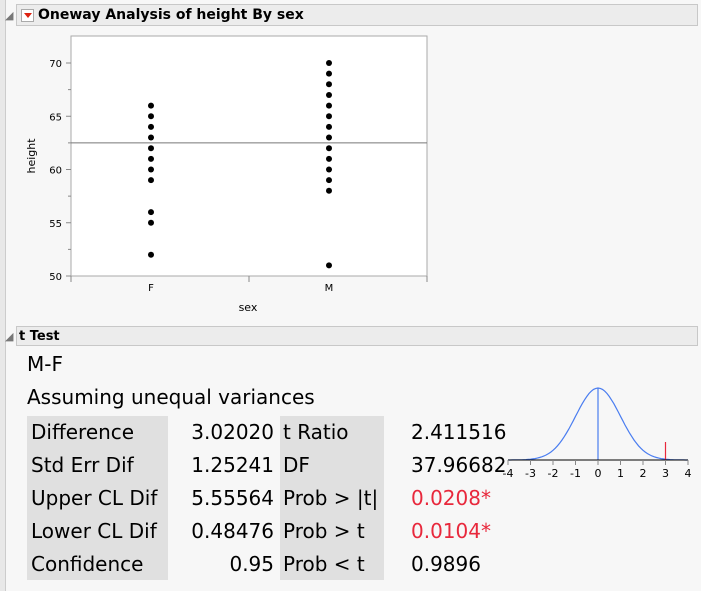 The height and width of the screenshot is (591, 701). I want to click on assumption-label: Assuming unequal variances, so click(171, 397).